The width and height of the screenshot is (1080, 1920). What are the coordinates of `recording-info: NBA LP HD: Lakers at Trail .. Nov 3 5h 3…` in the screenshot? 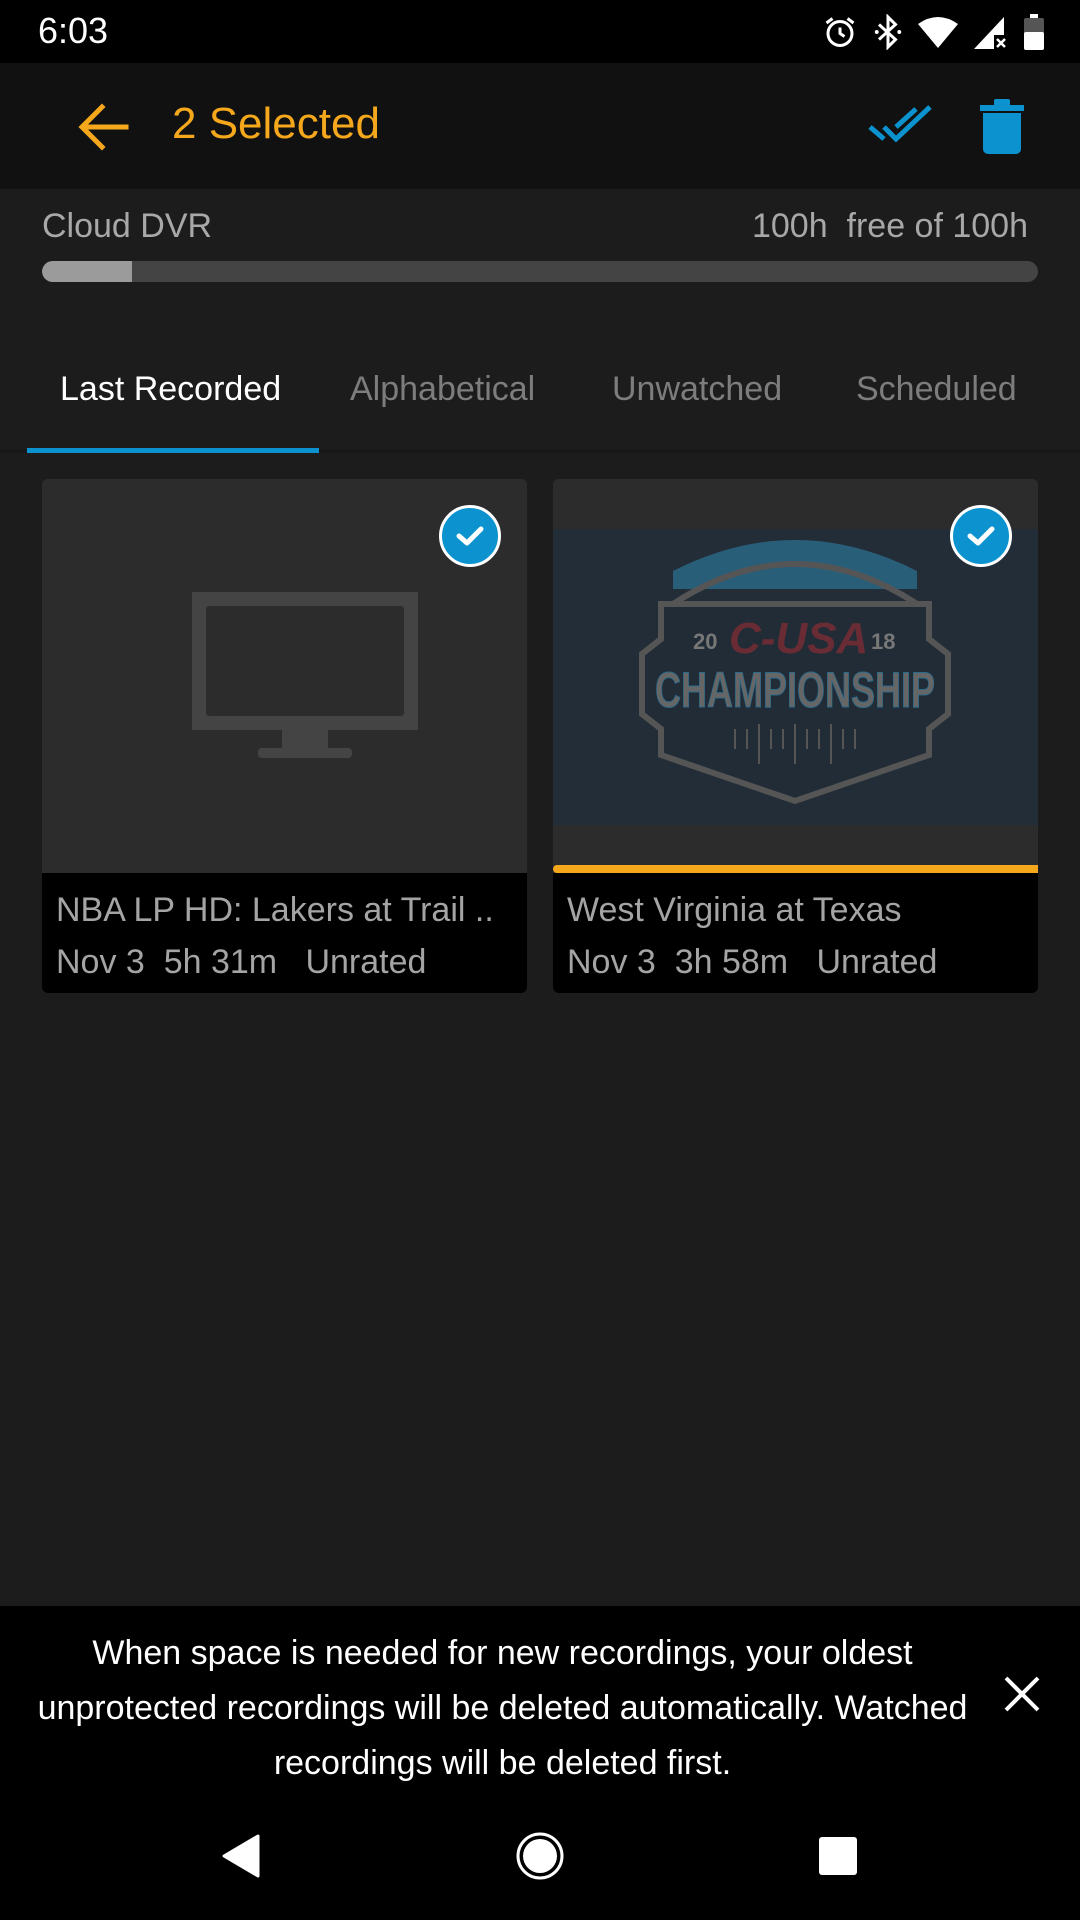 It's located at (284, 933).